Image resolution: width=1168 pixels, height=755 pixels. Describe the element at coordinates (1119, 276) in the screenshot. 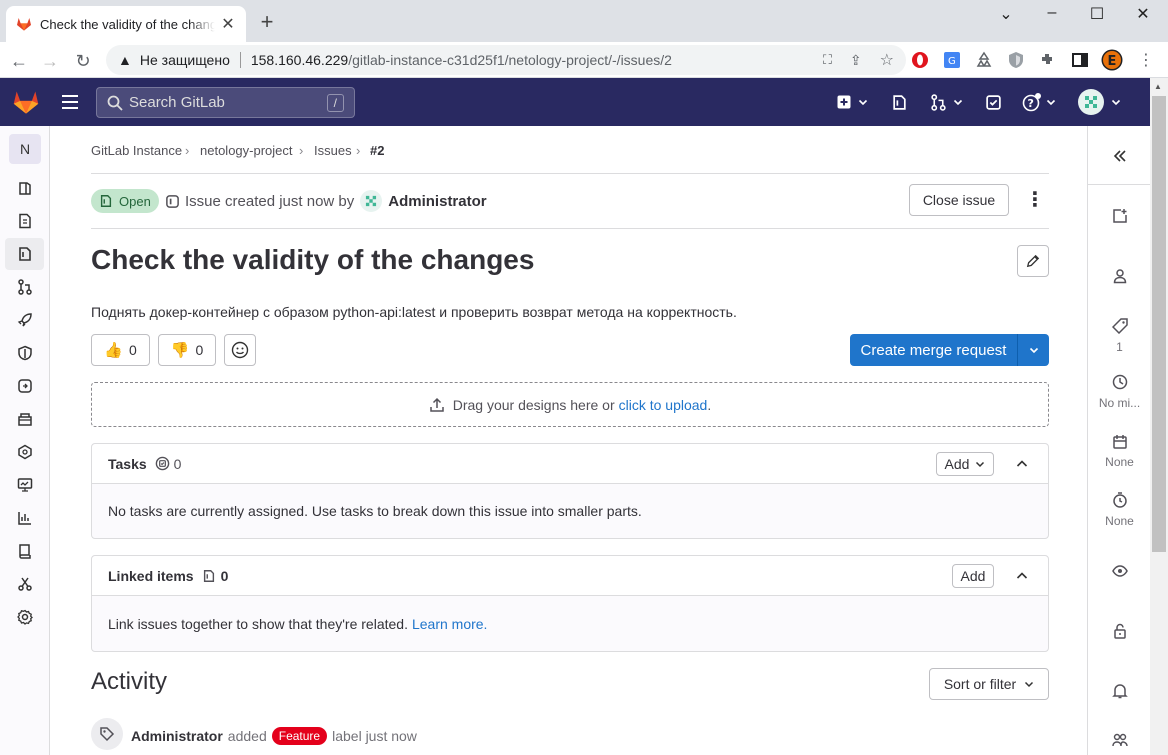

I see `assignee-widget` at that location.